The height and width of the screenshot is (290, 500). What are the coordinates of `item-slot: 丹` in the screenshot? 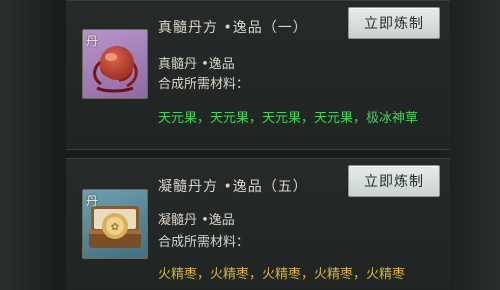 It's located at (115, 64).